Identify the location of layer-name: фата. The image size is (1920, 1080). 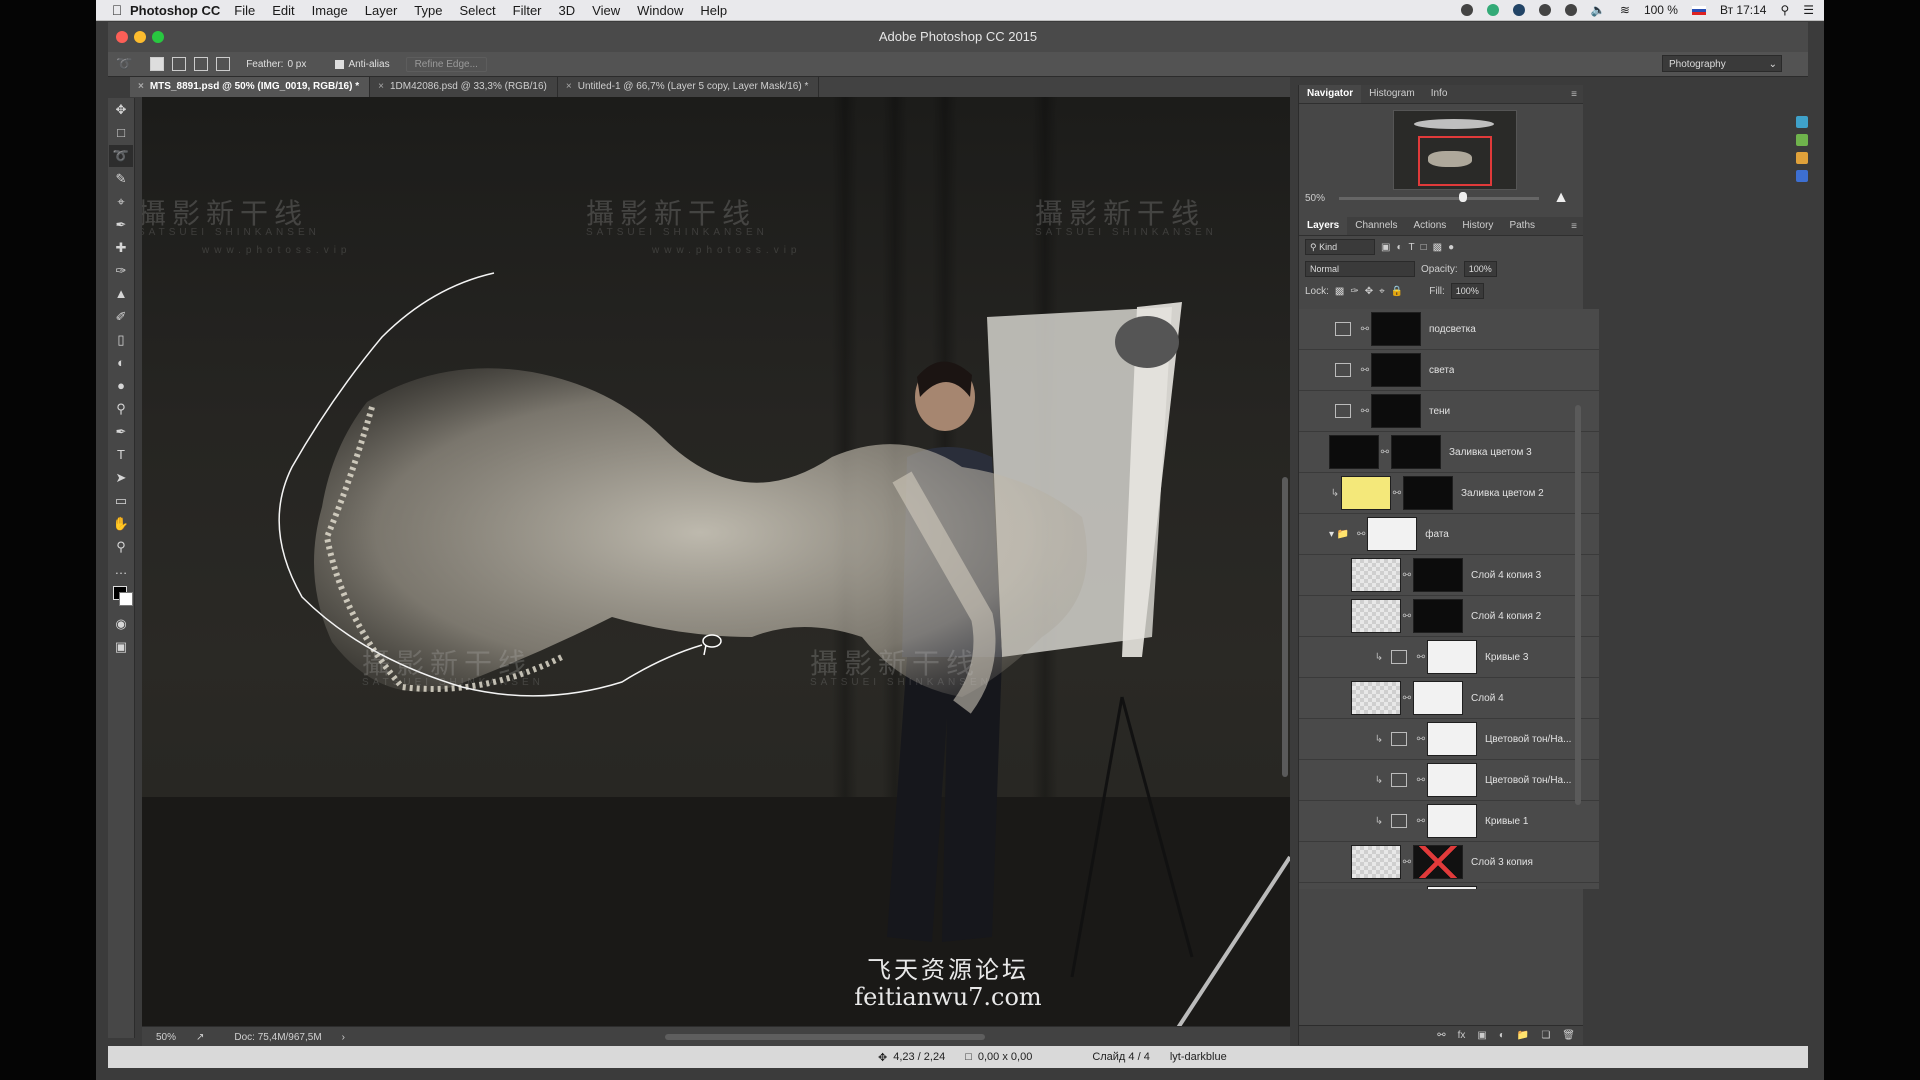
(1437, 534).